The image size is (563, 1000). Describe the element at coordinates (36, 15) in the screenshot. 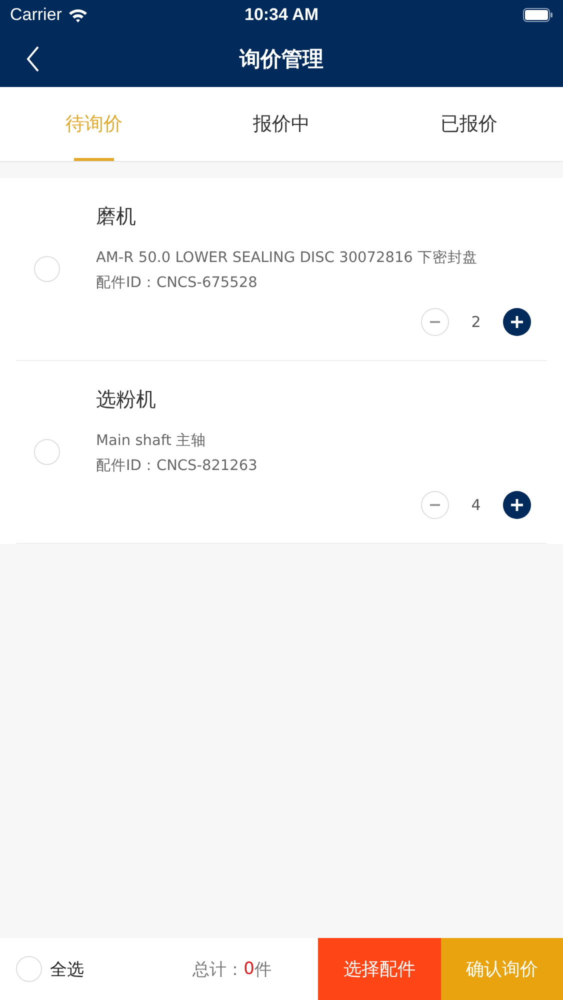

I see `carrier-label: Carrier` at that location.